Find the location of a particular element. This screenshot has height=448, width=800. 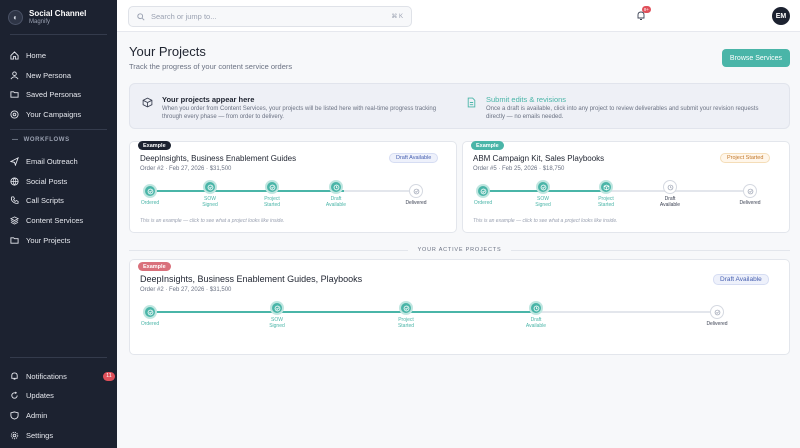

step-label: Project Started is located at coordinates (406, 323).